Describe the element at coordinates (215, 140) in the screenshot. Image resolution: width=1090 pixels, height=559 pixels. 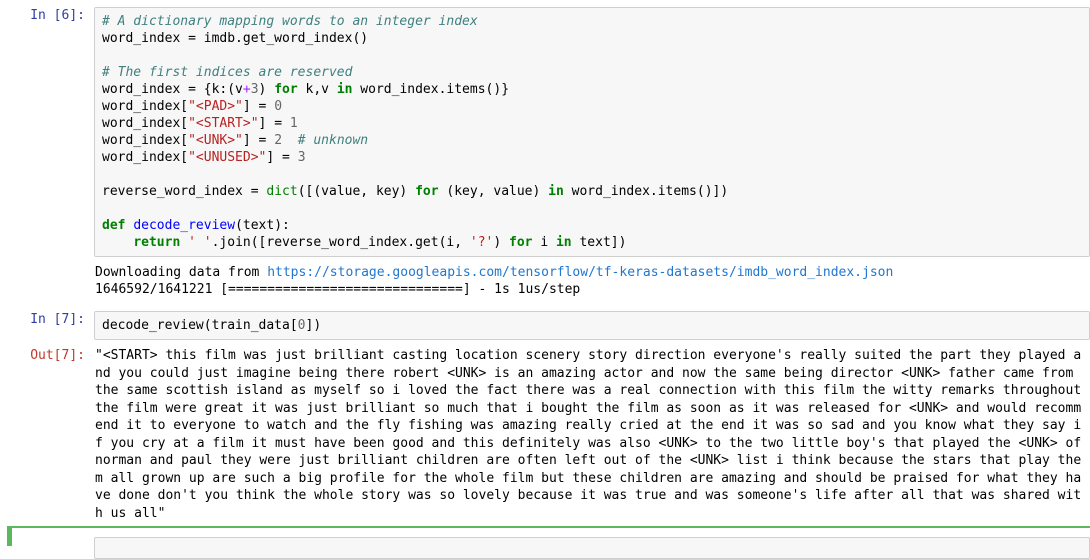
I see `code-token-s: "<UNK>"` at that location.